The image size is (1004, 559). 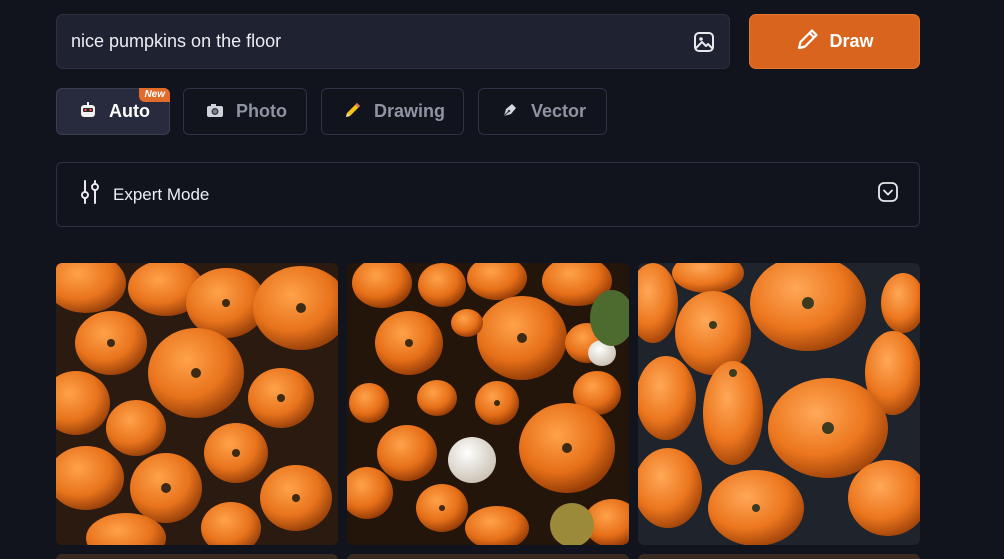 What do you see at coordinates (488, 194) in the screenshot?
I see `expert-mode-toggle: Expert Mode` at bounding box center [488, 194].